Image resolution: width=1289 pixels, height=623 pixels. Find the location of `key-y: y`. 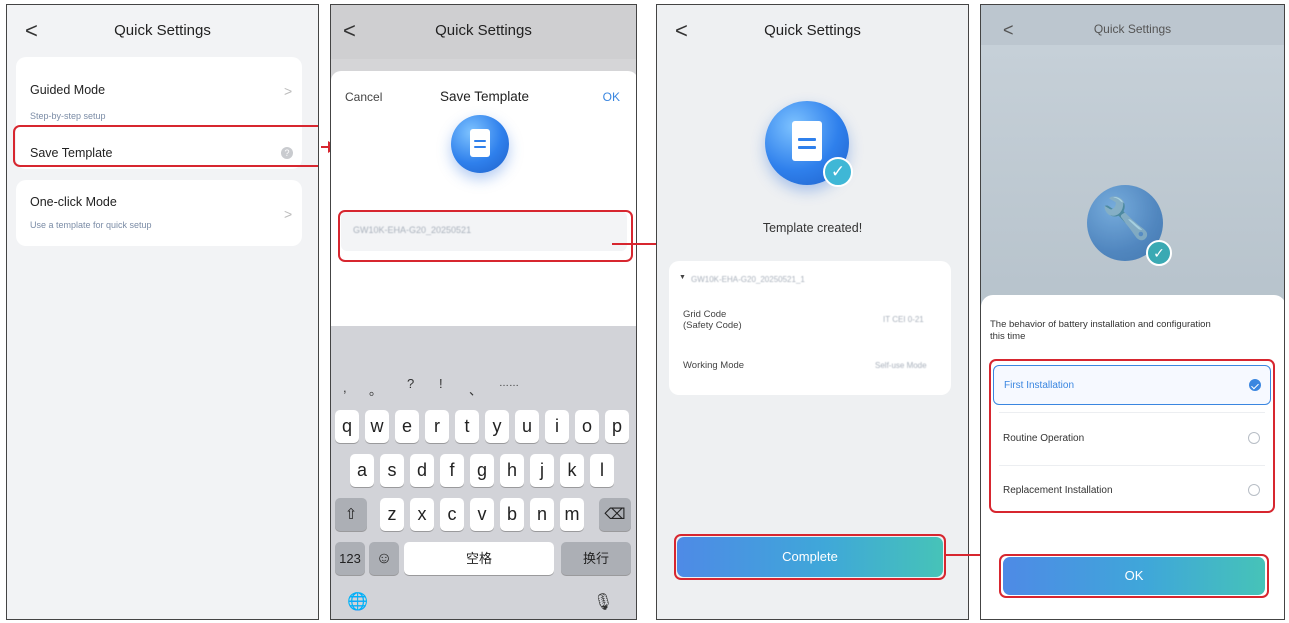

key-y: y is located at coordinates (497, 426).